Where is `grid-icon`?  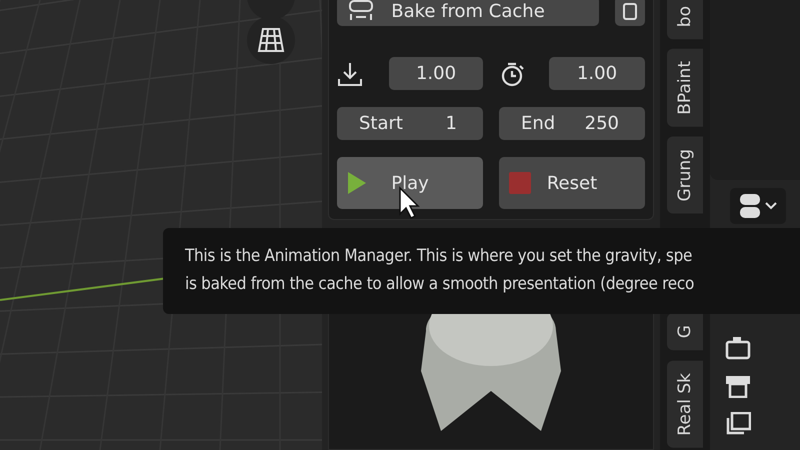 grid-icon is located at coordinates (271, 40).